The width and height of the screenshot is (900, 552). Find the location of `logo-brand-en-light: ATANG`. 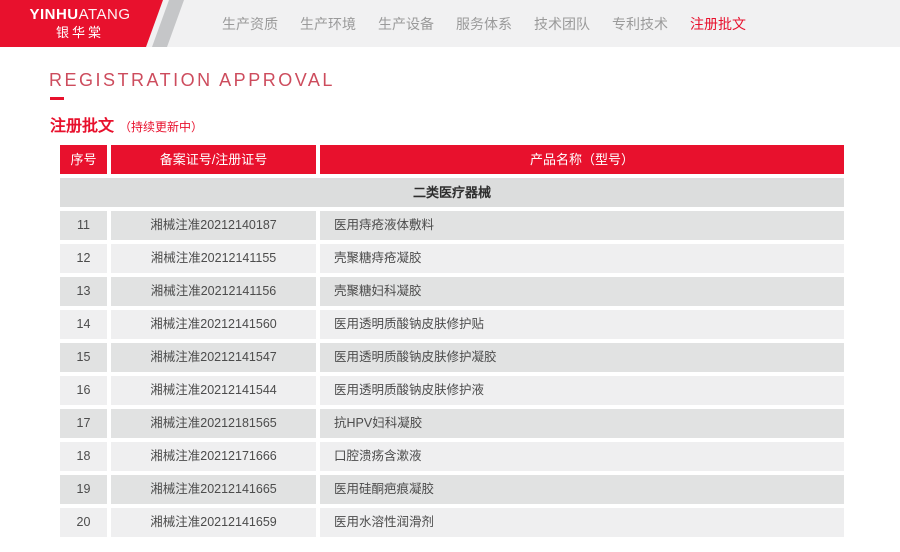

logo-brand-en-light: ATANG is located at coordinates (104, 14).